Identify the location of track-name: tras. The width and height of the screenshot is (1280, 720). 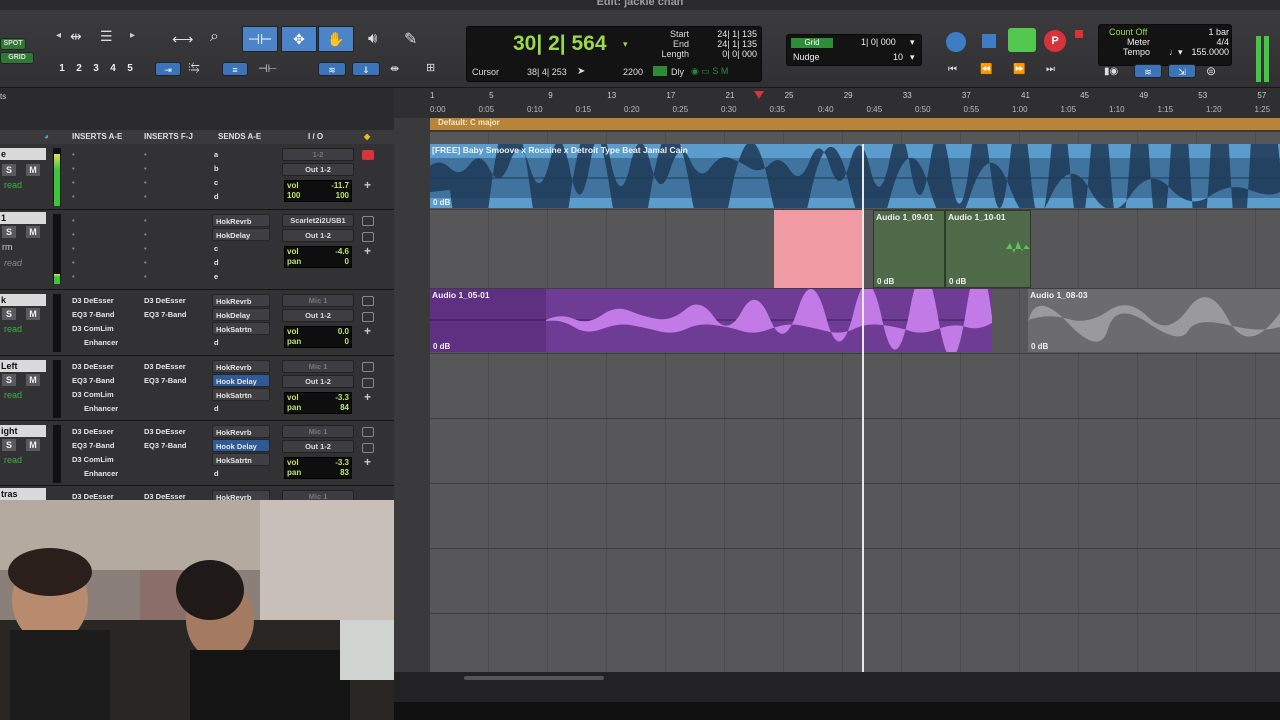
(23, 494).